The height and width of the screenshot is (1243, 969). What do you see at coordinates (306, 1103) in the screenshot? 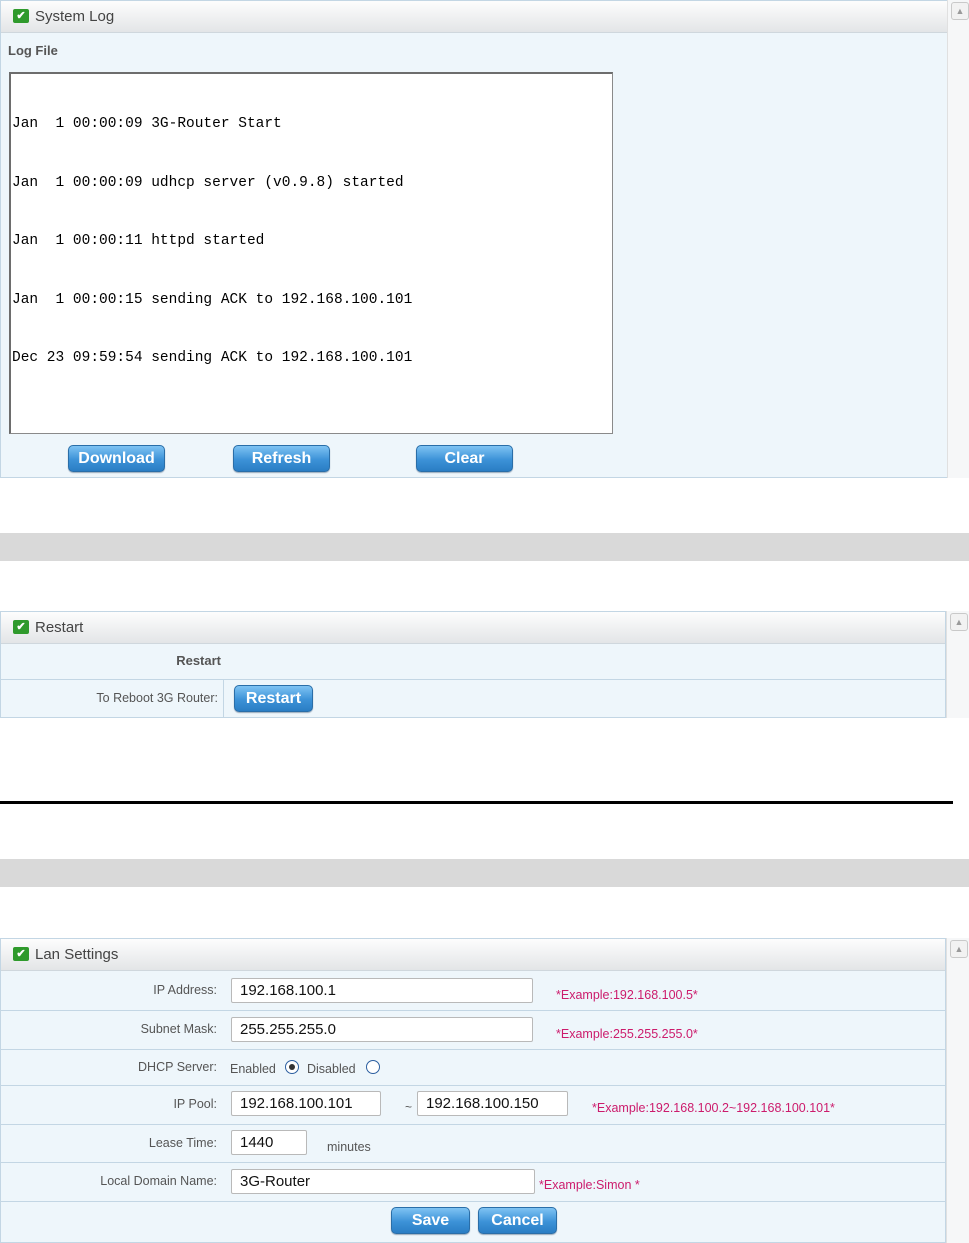
I see `ip-pool-start-input: 192.168.100.101` at bounding box center [306, 1103].